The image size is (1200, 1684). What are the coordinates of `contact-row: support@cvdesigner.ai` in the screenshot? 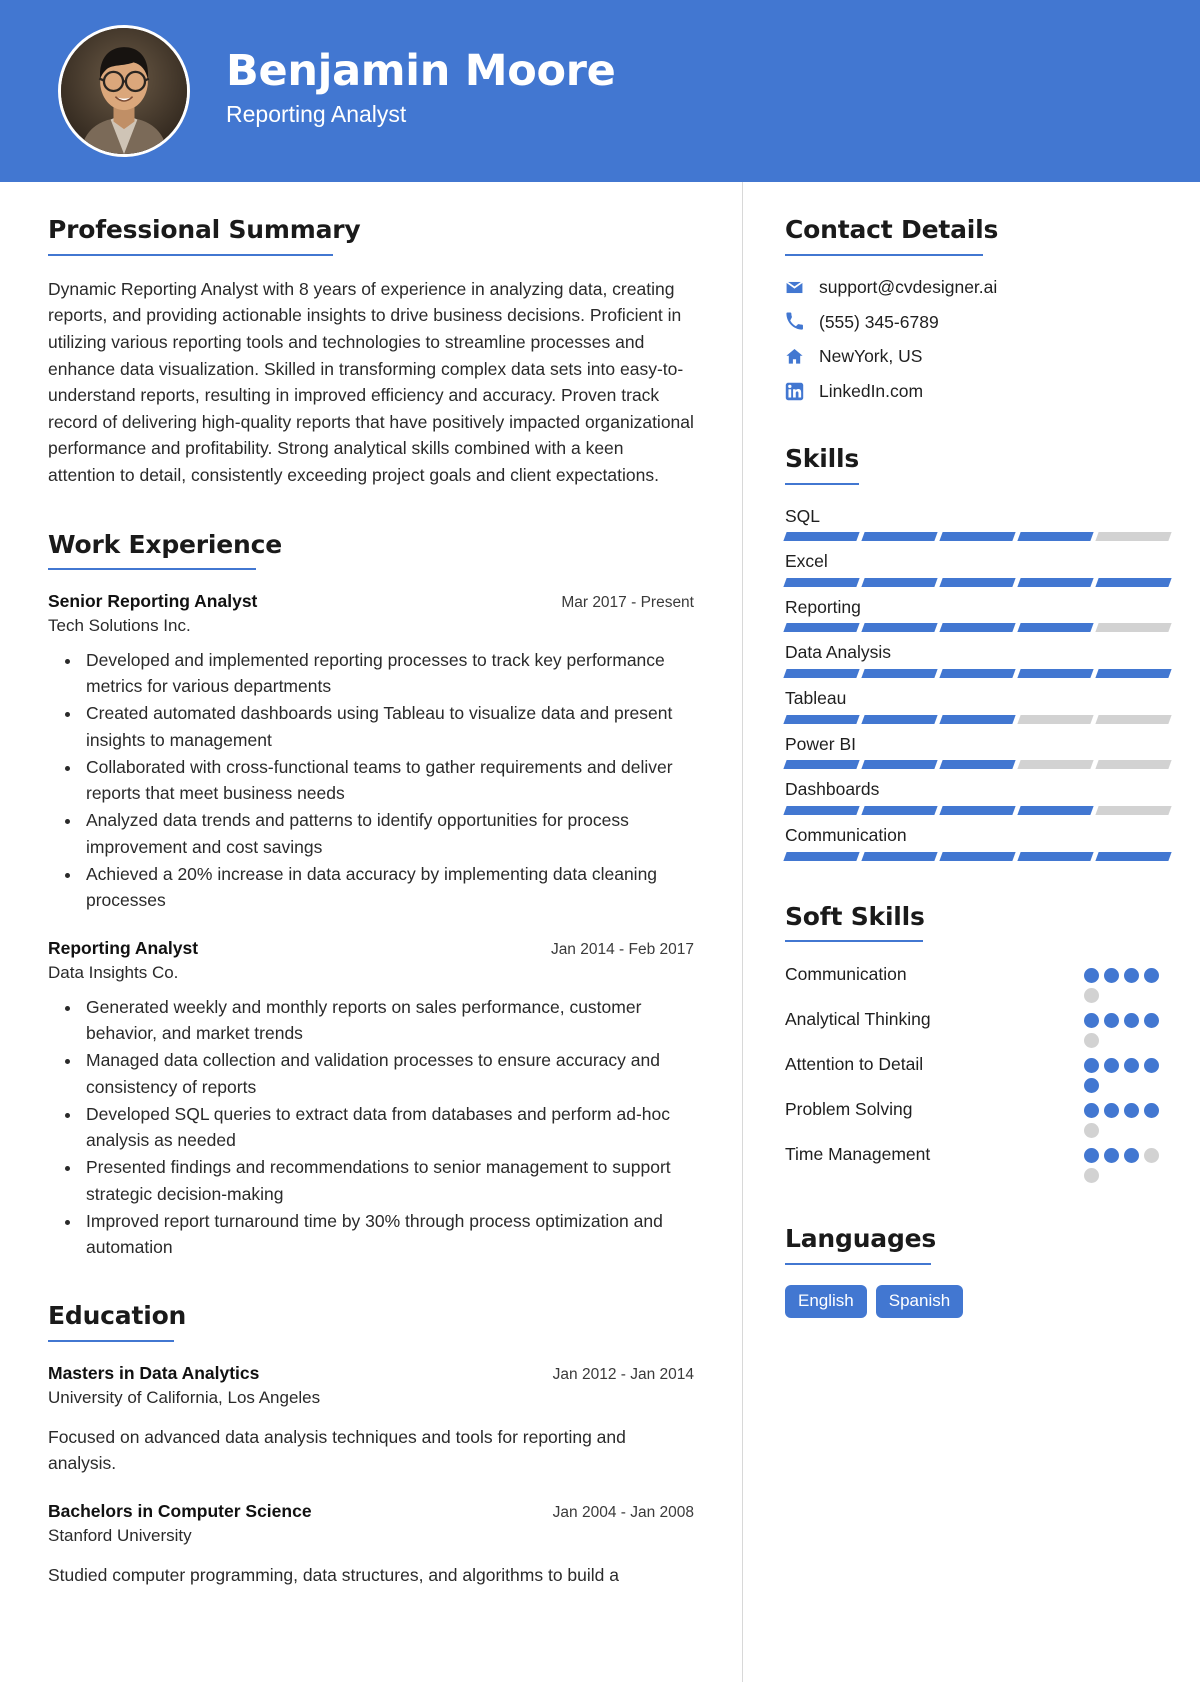 It's located at (977, 287).